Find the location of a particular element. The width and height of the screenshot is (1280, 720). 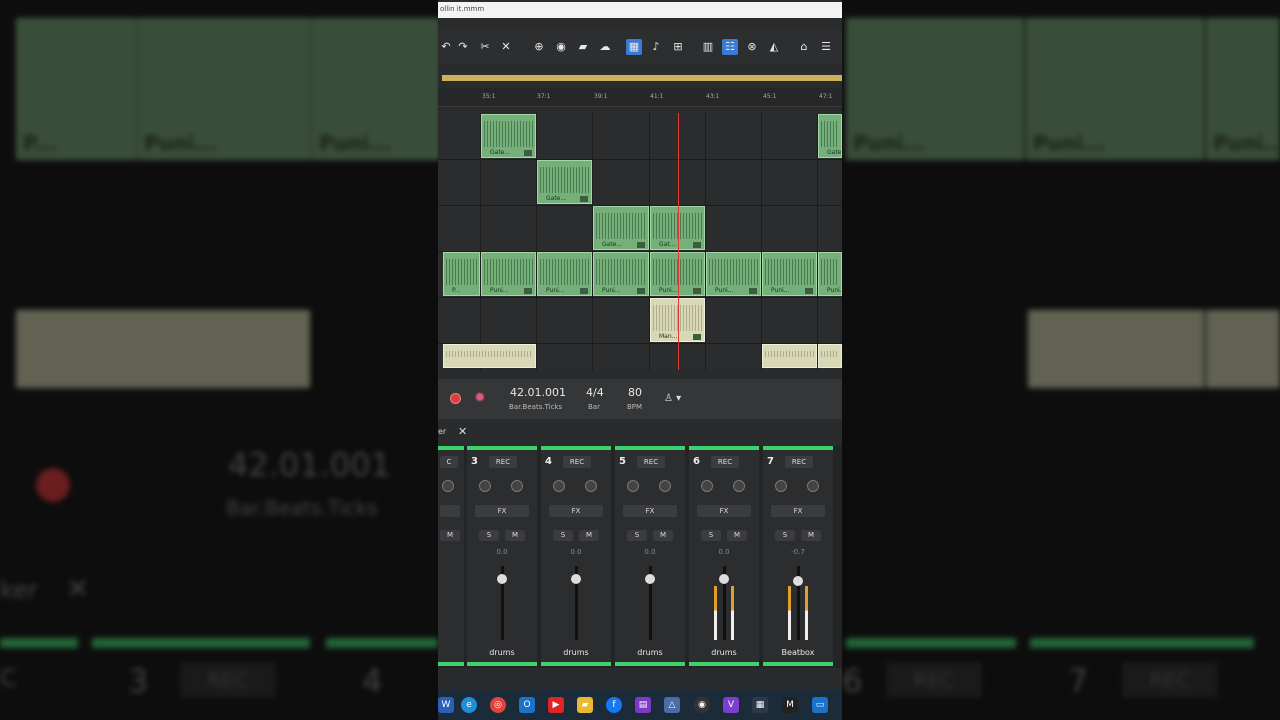

delete-icon: ✕ is located at coordinates (506, 47).